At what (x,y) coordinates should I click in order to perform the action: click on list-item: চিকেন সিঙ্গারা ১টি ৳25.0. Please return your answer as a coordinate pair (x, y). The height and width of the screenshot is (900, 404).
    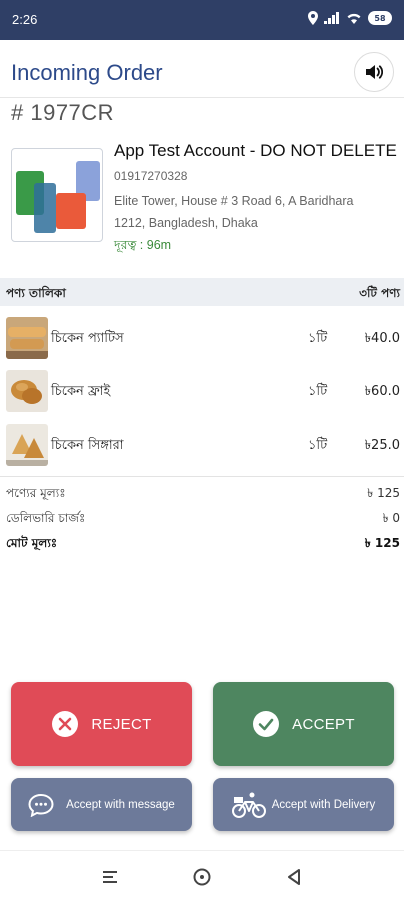
    Looking at the image, I should click on (202, 445).